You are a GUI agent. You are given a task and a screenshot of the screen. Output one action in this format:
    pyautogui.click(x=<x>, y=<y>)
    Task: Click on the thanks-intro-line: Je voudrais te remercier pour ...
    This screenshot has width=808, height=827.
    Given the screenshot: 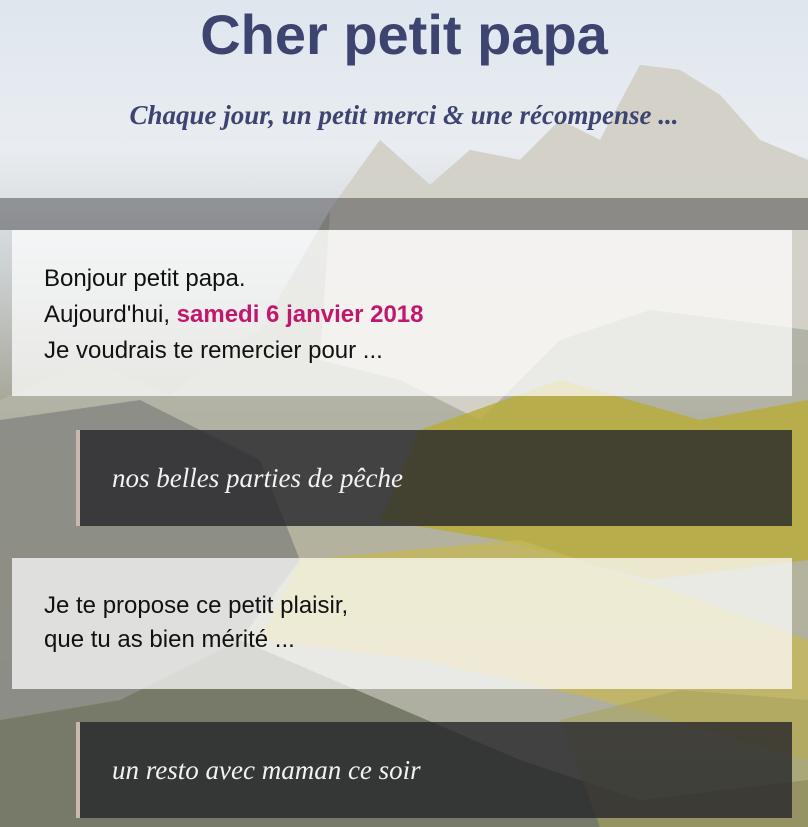 What is the action you would take?
    pyautogui.click(x=213, y=350)
    